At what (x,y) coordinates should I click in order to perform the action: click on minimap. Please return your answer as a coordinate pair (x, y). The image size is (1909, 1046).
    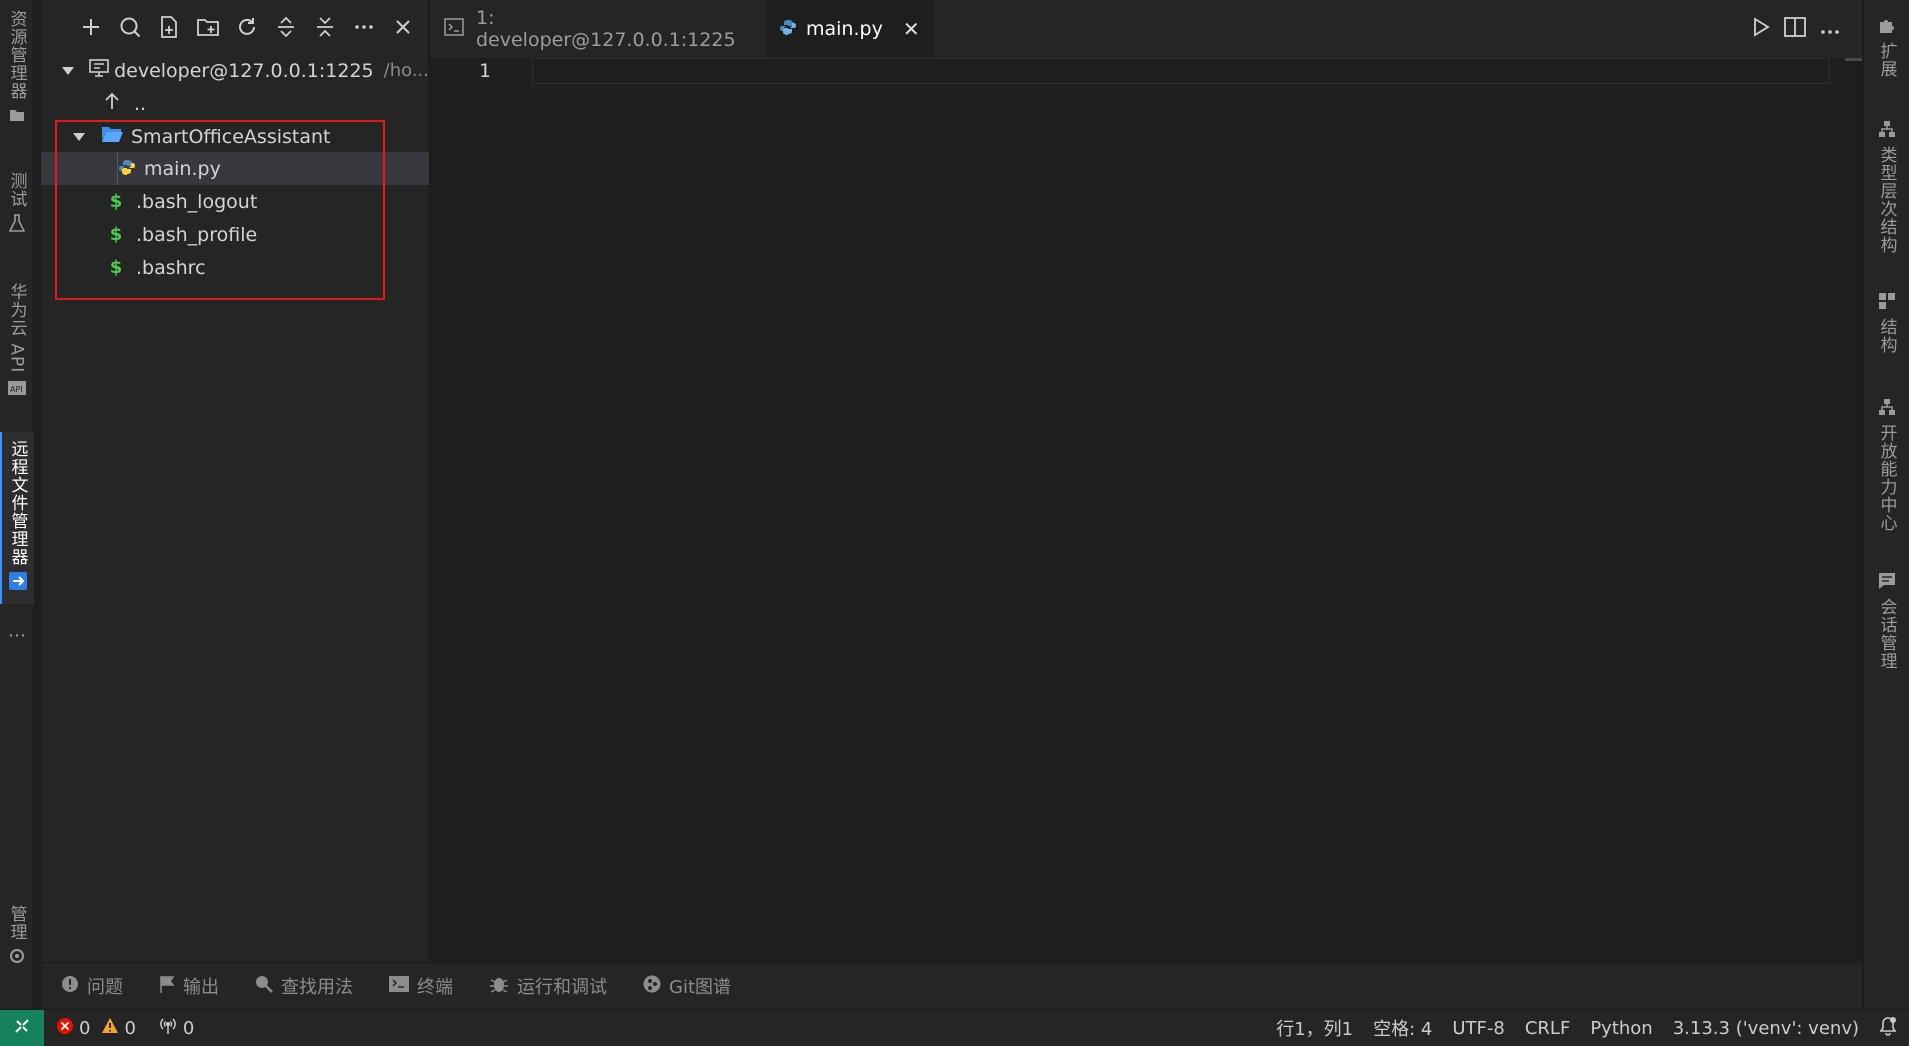
    Looking at the image, I should click on (1853, 59).